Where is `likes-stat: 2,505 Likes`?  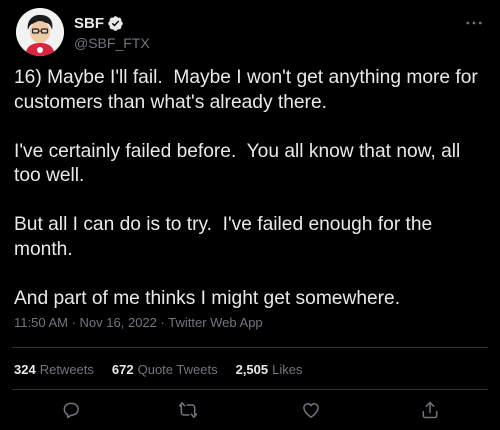 likes-stat: 2,505 Likes is located at coordinates (269, 369).